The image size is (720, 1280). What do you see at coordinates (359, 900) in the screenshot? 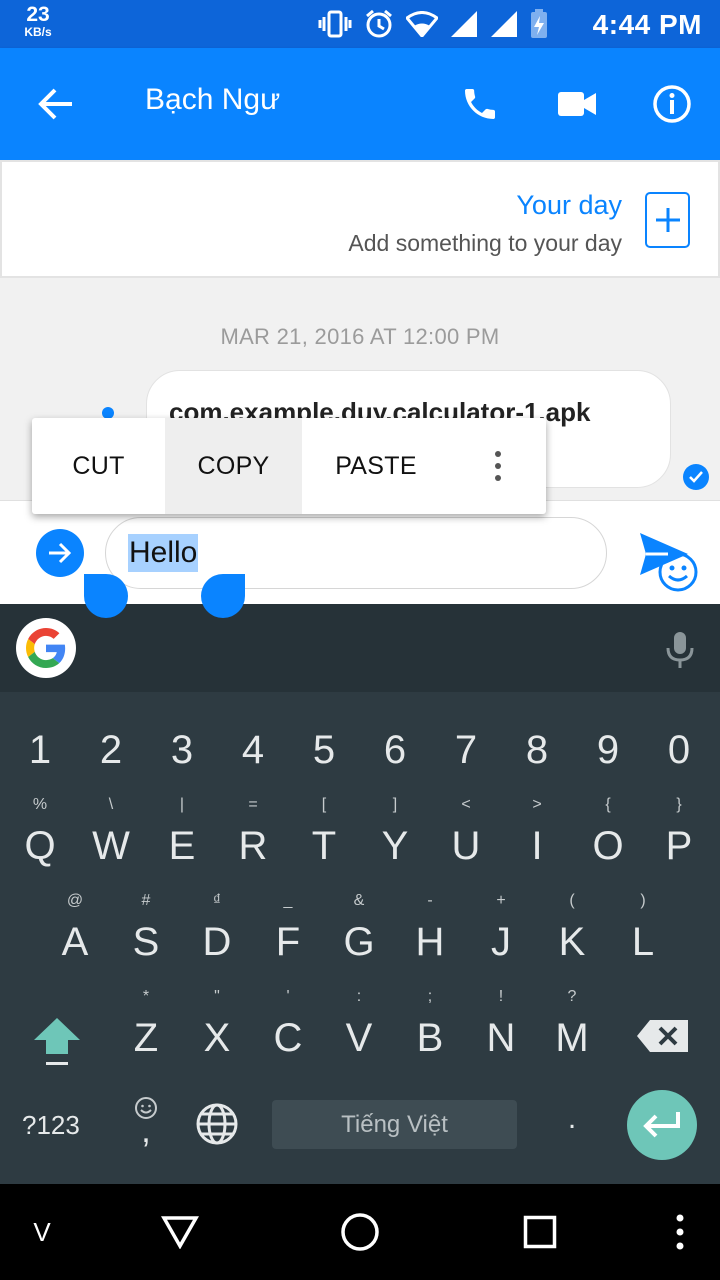
I see `key-hint: &` at bounding box center [359, 900].